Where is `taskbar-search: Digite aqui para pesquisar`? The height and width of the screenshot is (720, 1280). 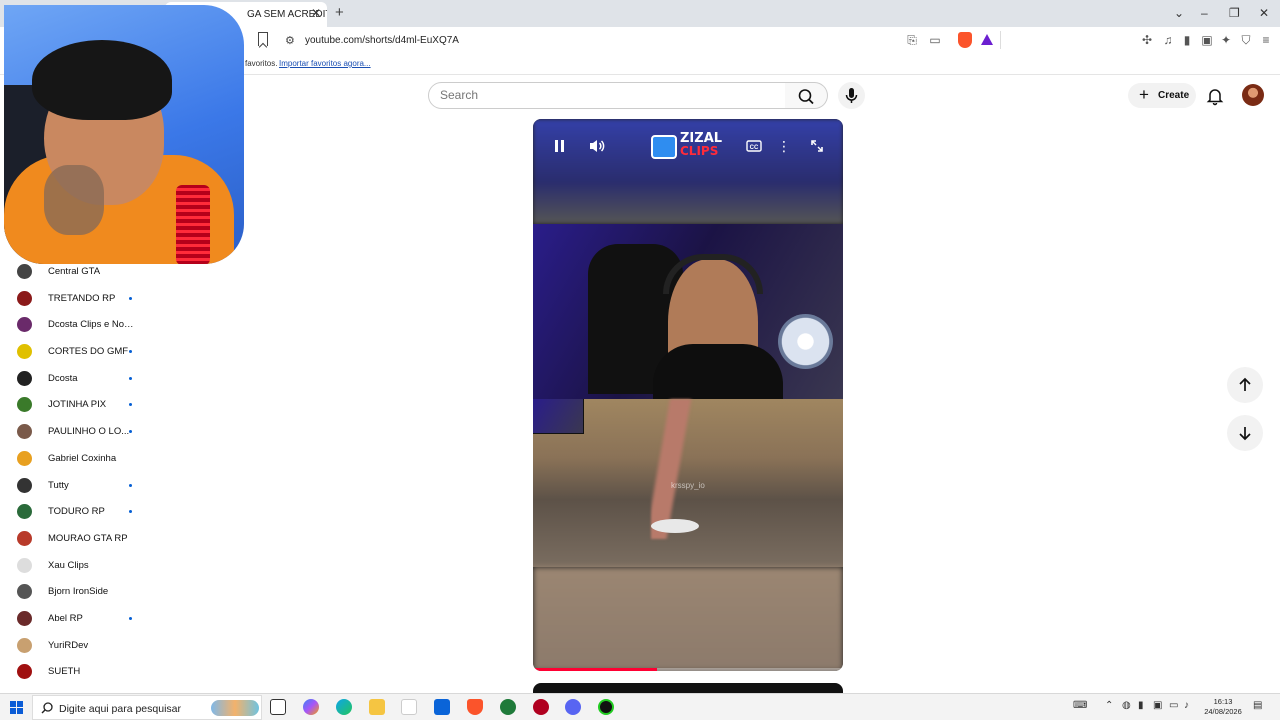
taskbar-search: Digite aqui para pesquisar is located at coordinates (147, 707).